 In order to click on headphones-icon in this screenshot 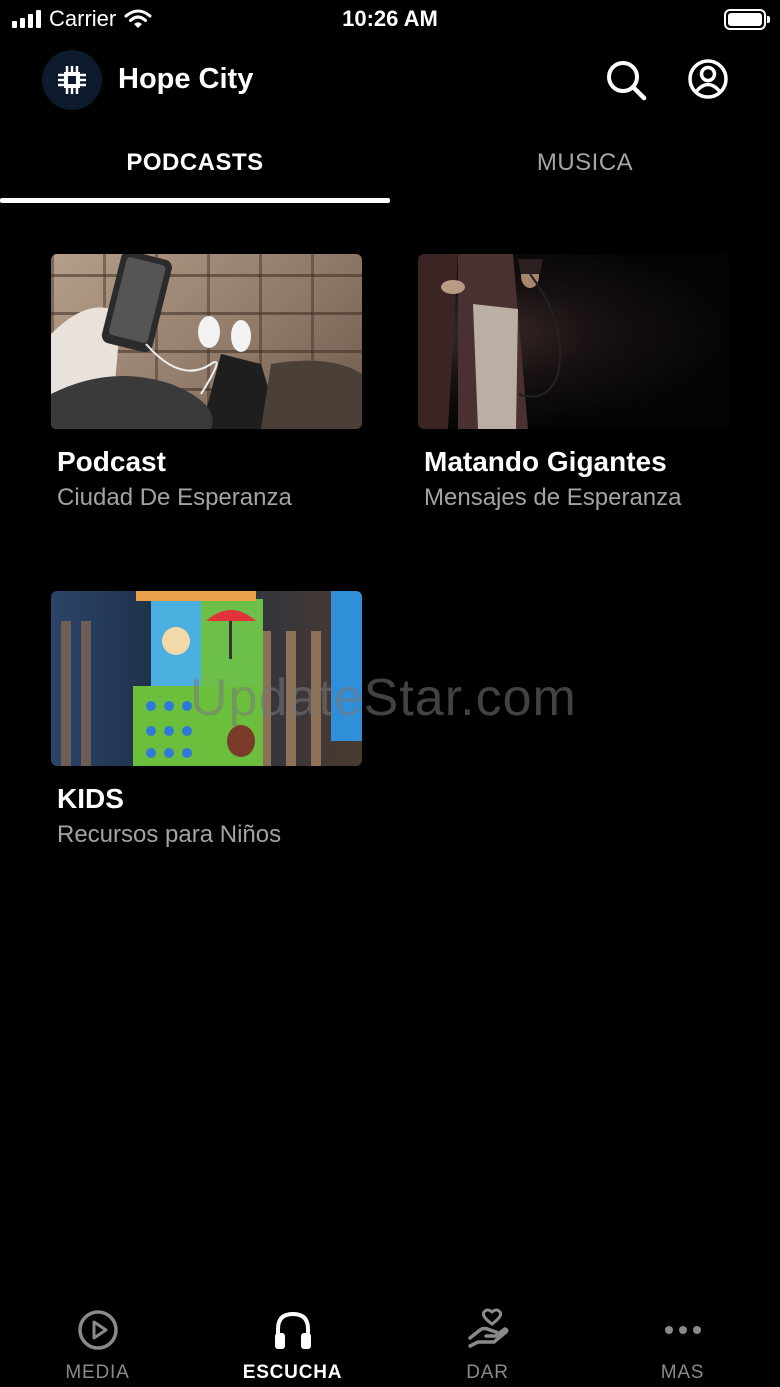, I will do `click(292, 1330)`.